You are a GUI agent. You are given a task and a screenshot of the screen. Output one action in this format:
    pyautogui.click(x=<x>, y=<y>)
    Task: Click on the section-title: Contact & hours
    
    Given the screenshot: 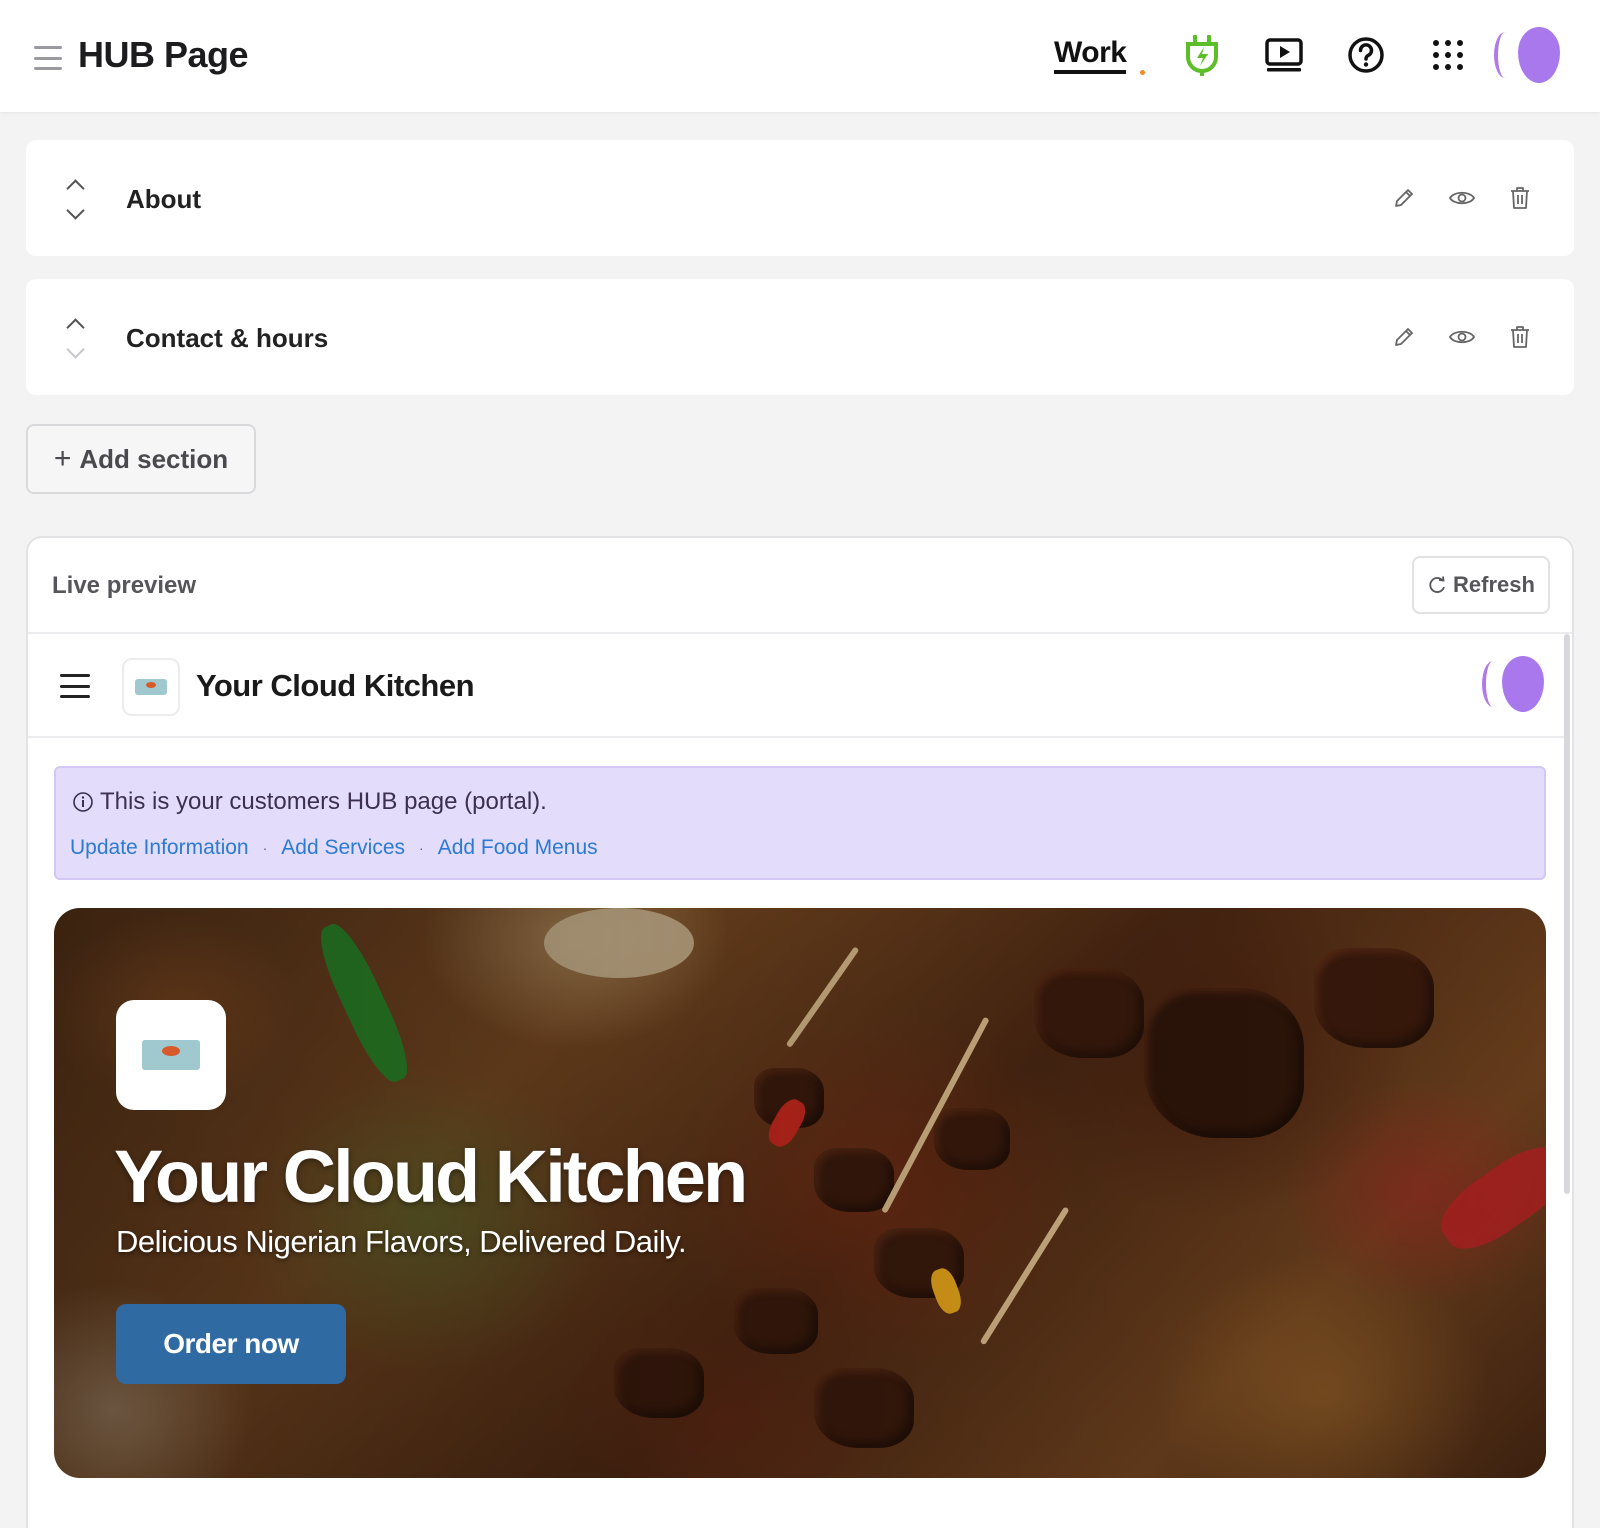 What is the action you would take?
    pyautogui.click(x=227, y=338)
    